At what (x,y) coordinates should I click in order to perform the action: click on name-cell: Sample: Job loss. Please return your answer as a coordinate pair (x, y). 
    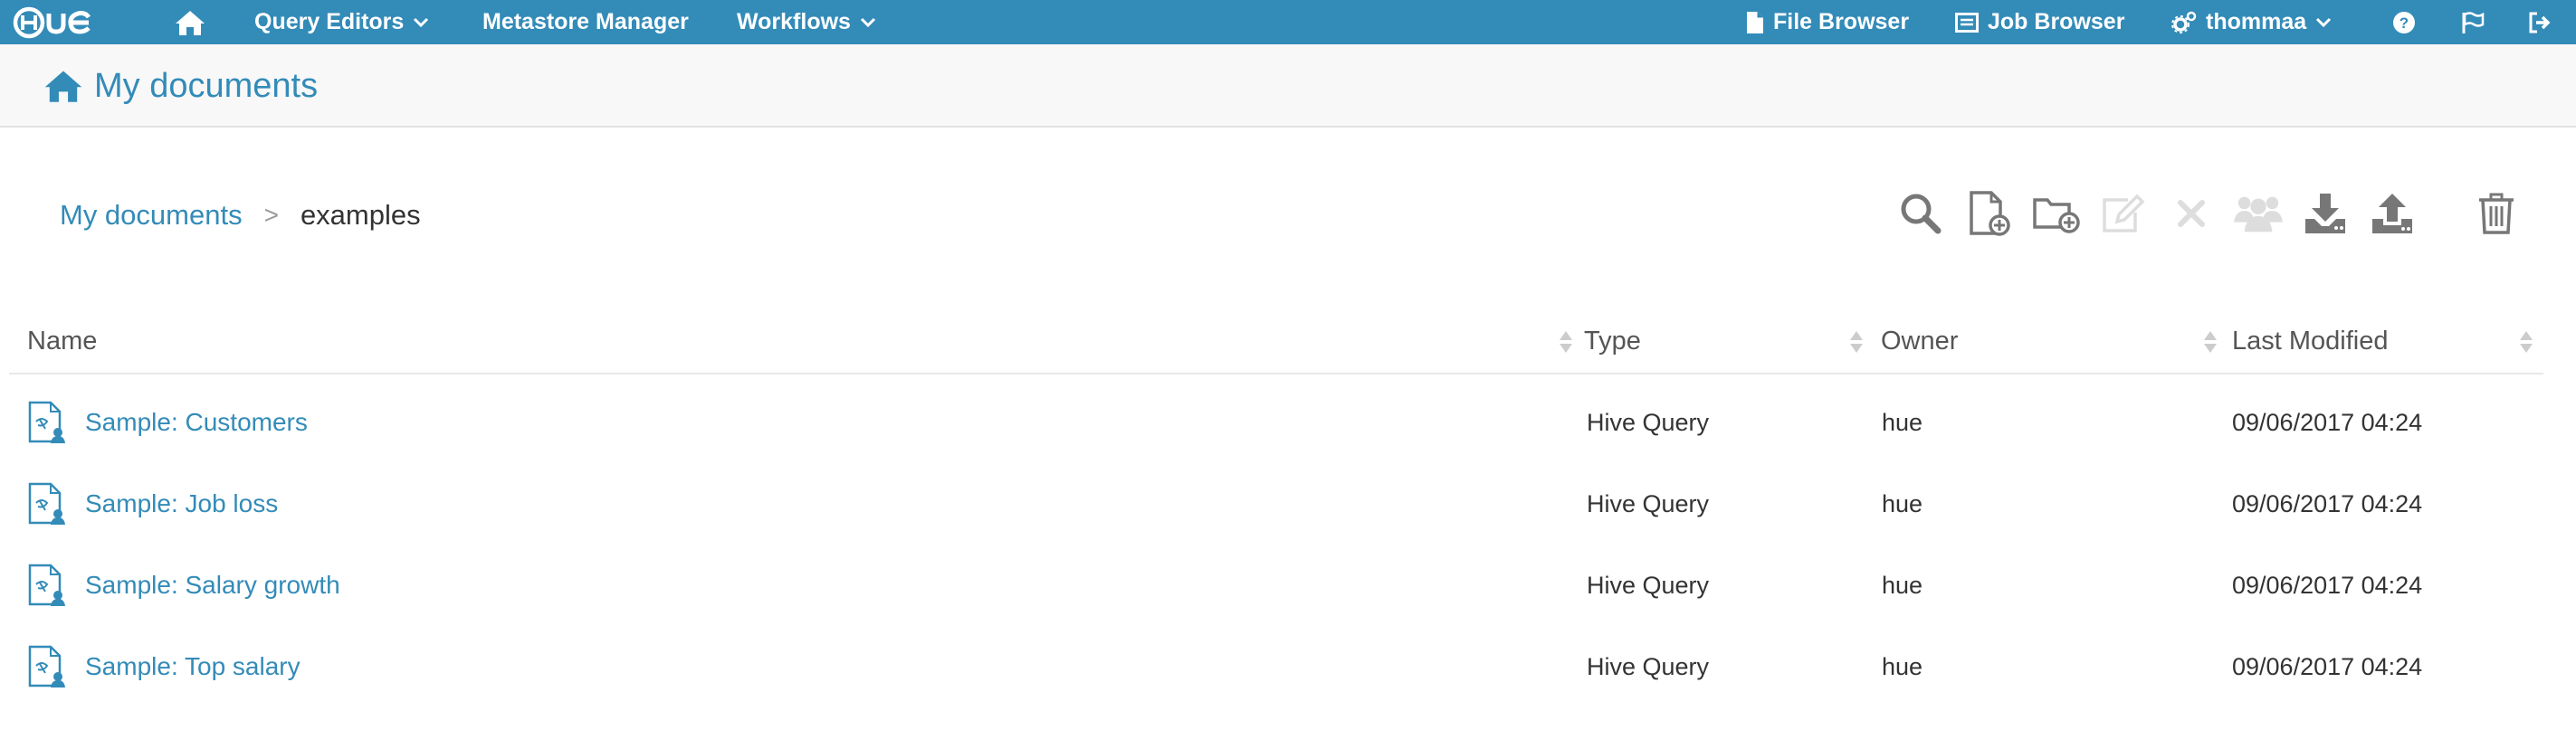
    Looking at the image, I should click on (152, 504).